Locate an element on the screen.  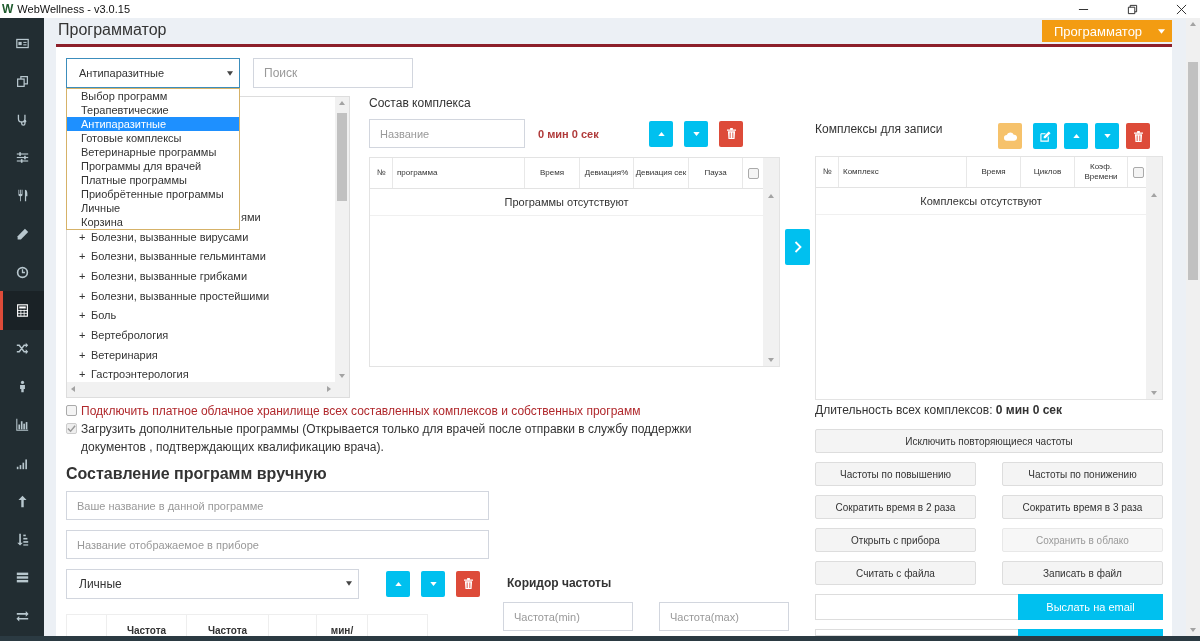
column-header: Комплекс is located at coordinates (903, 172).